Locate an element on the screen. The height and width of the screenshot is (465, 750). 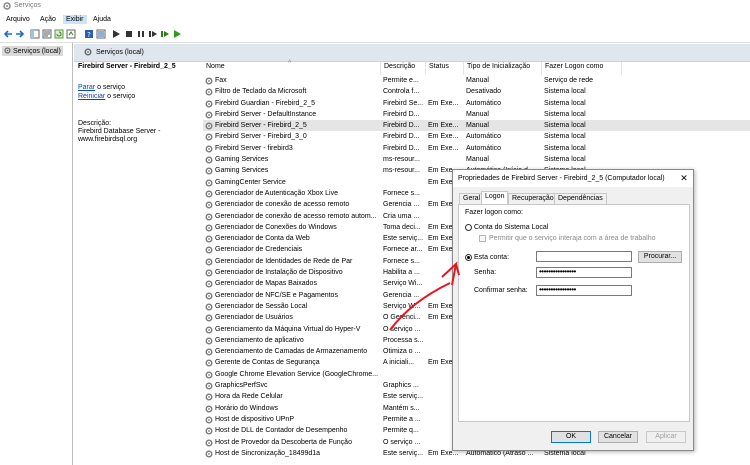
confirm-password-input: •••••••••••••••• is located at coordinates (584, 290).